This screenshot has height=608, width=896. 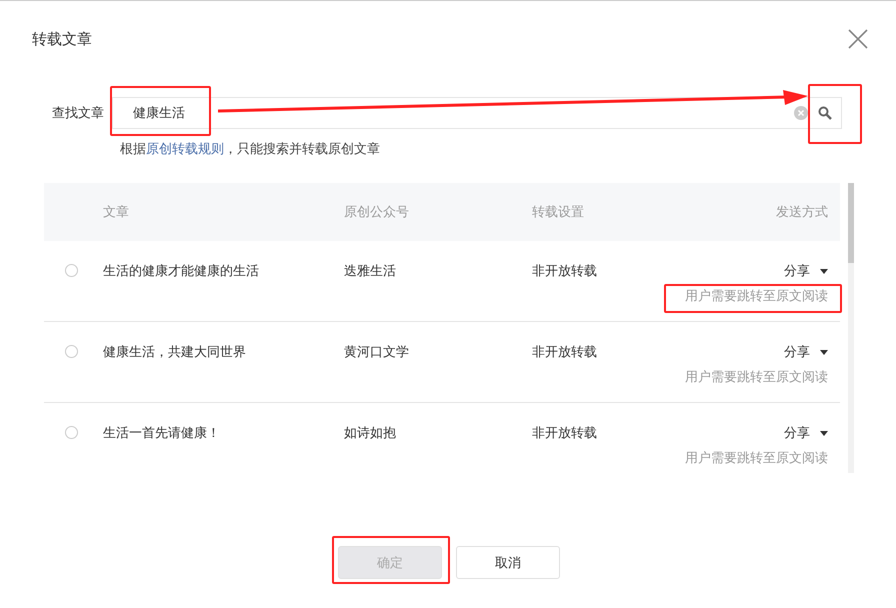 What do you see at coordinates (250, 149) in the screenshot?
I see `search-hint: 根据原创转载规则，只能搜索并转载原创文章` at bounding box center [250, 149].